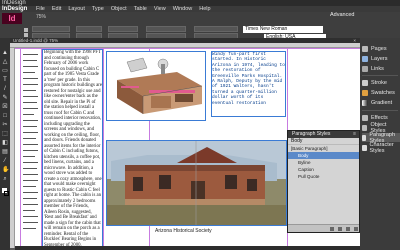  What do you see at coordinates (365, 127) in the screenshot?
I see `object-styles-icon` at bounding box center [365, 127].